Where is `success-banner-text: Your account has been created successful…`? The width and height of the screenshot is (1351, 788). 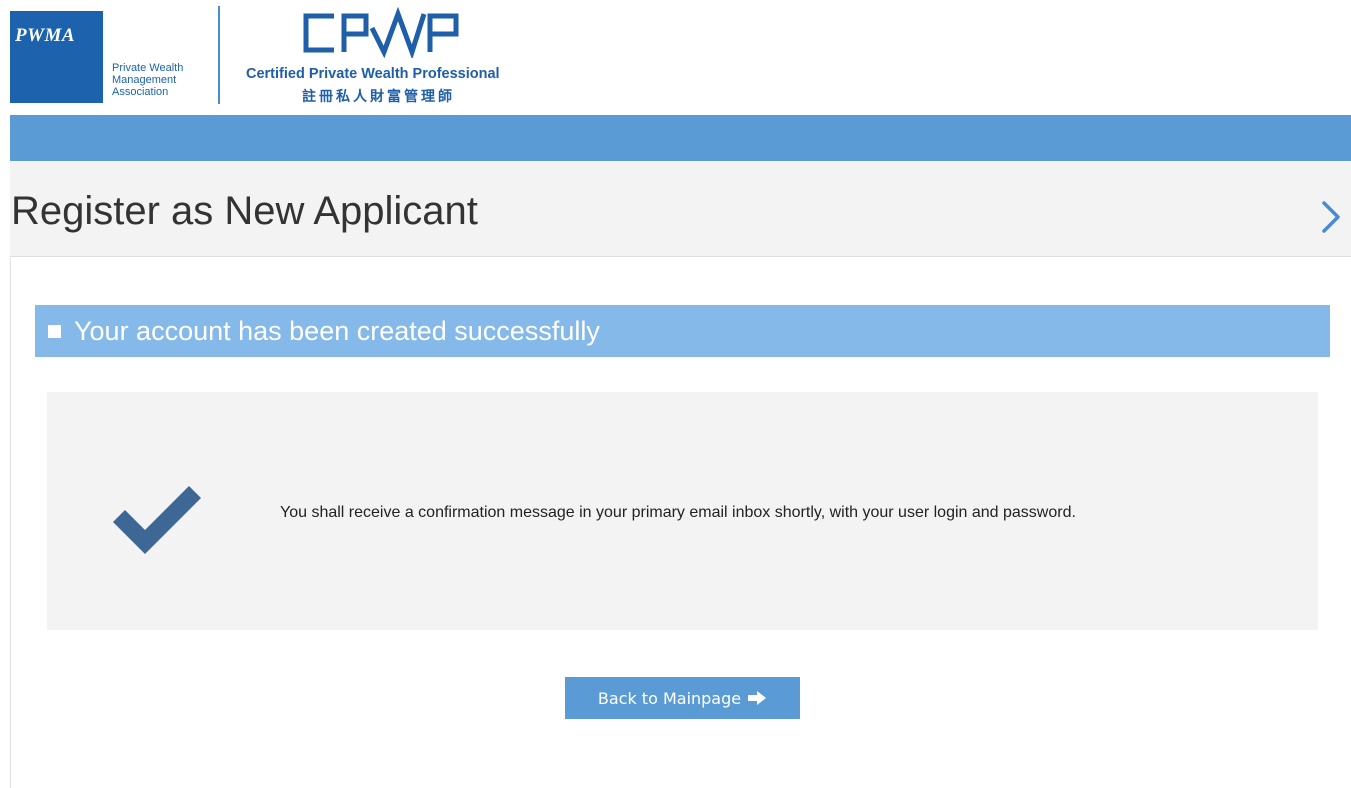
success-banner-text: Your account has been created successful… is located at coordinates (337, 331).